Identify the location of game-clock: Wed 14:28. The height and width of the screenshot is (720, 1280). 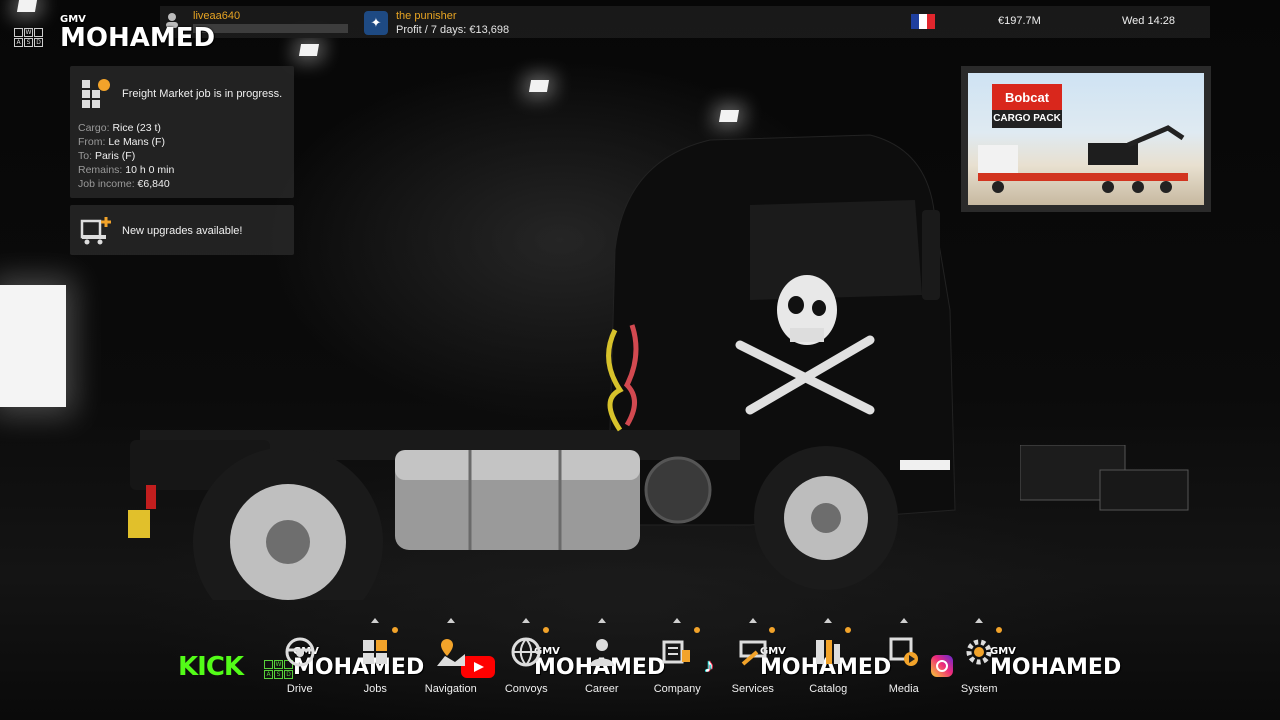
(1149, 21).